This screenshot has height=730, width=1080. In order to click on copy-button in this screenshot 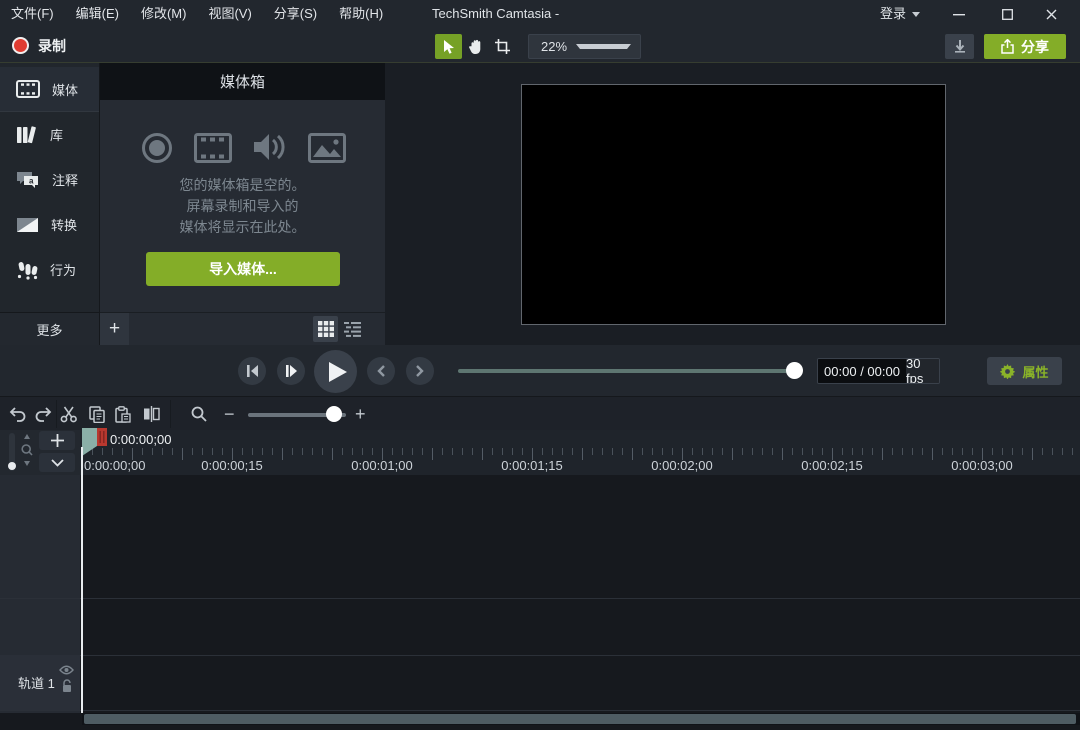, I will do `click(97, 414)`.